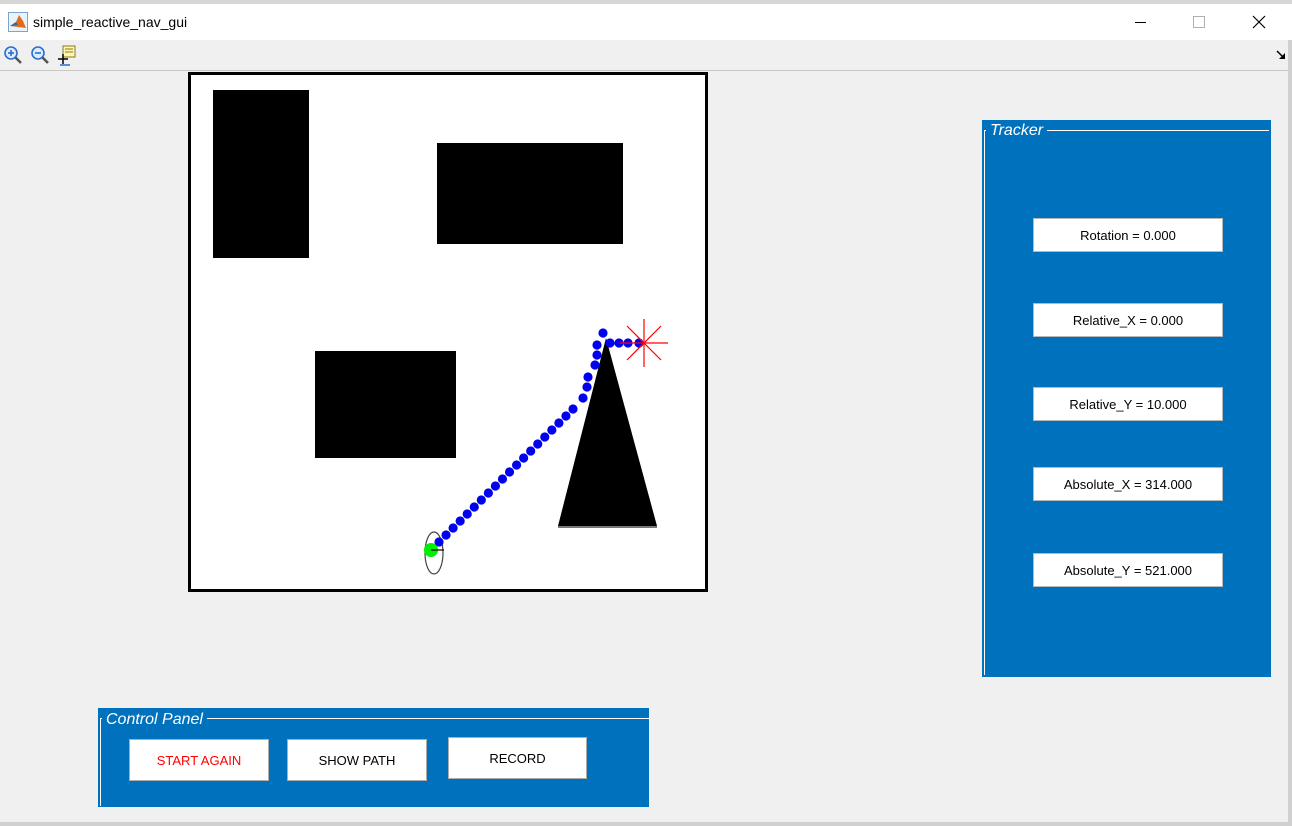 This screenshot has width=1292, height=826. I want to click on record-button: RECORD, so click(517, 758).